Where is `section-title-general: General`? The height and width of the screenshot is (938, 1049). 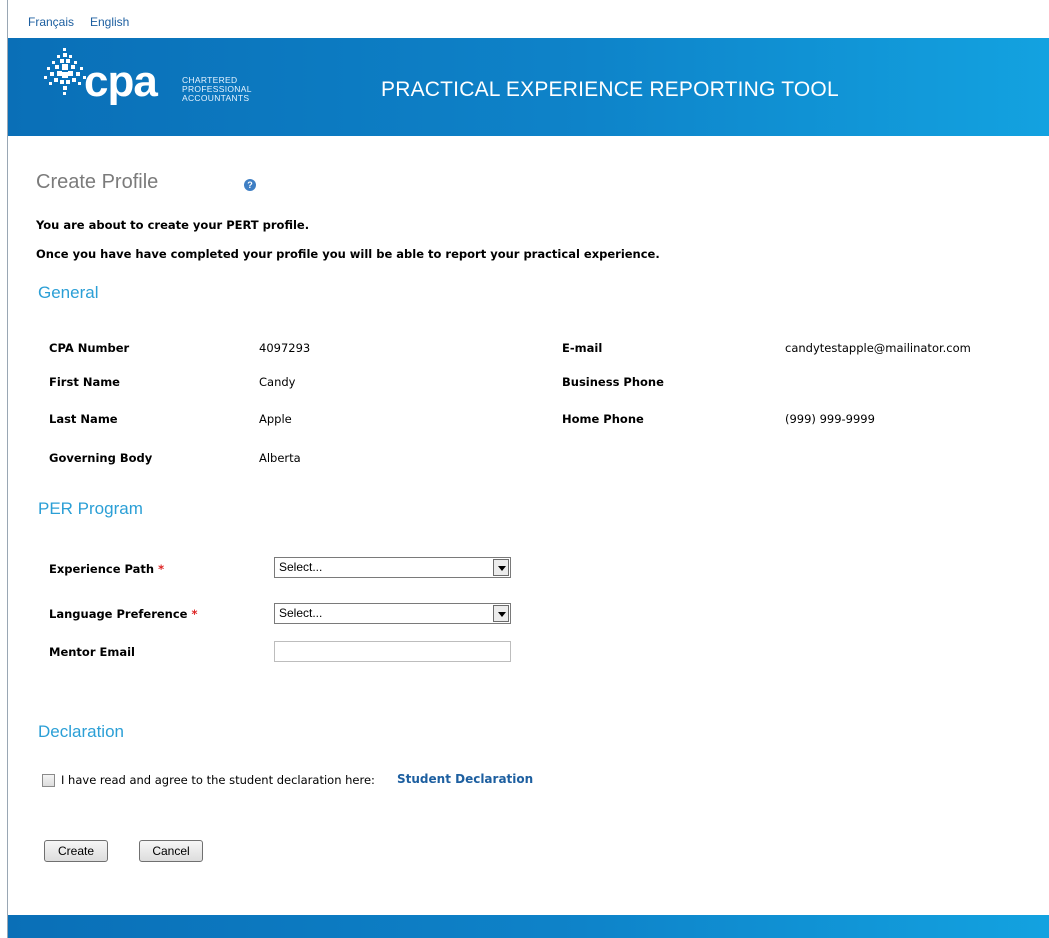 section-title-general: General is located at coordinates (68, 292).